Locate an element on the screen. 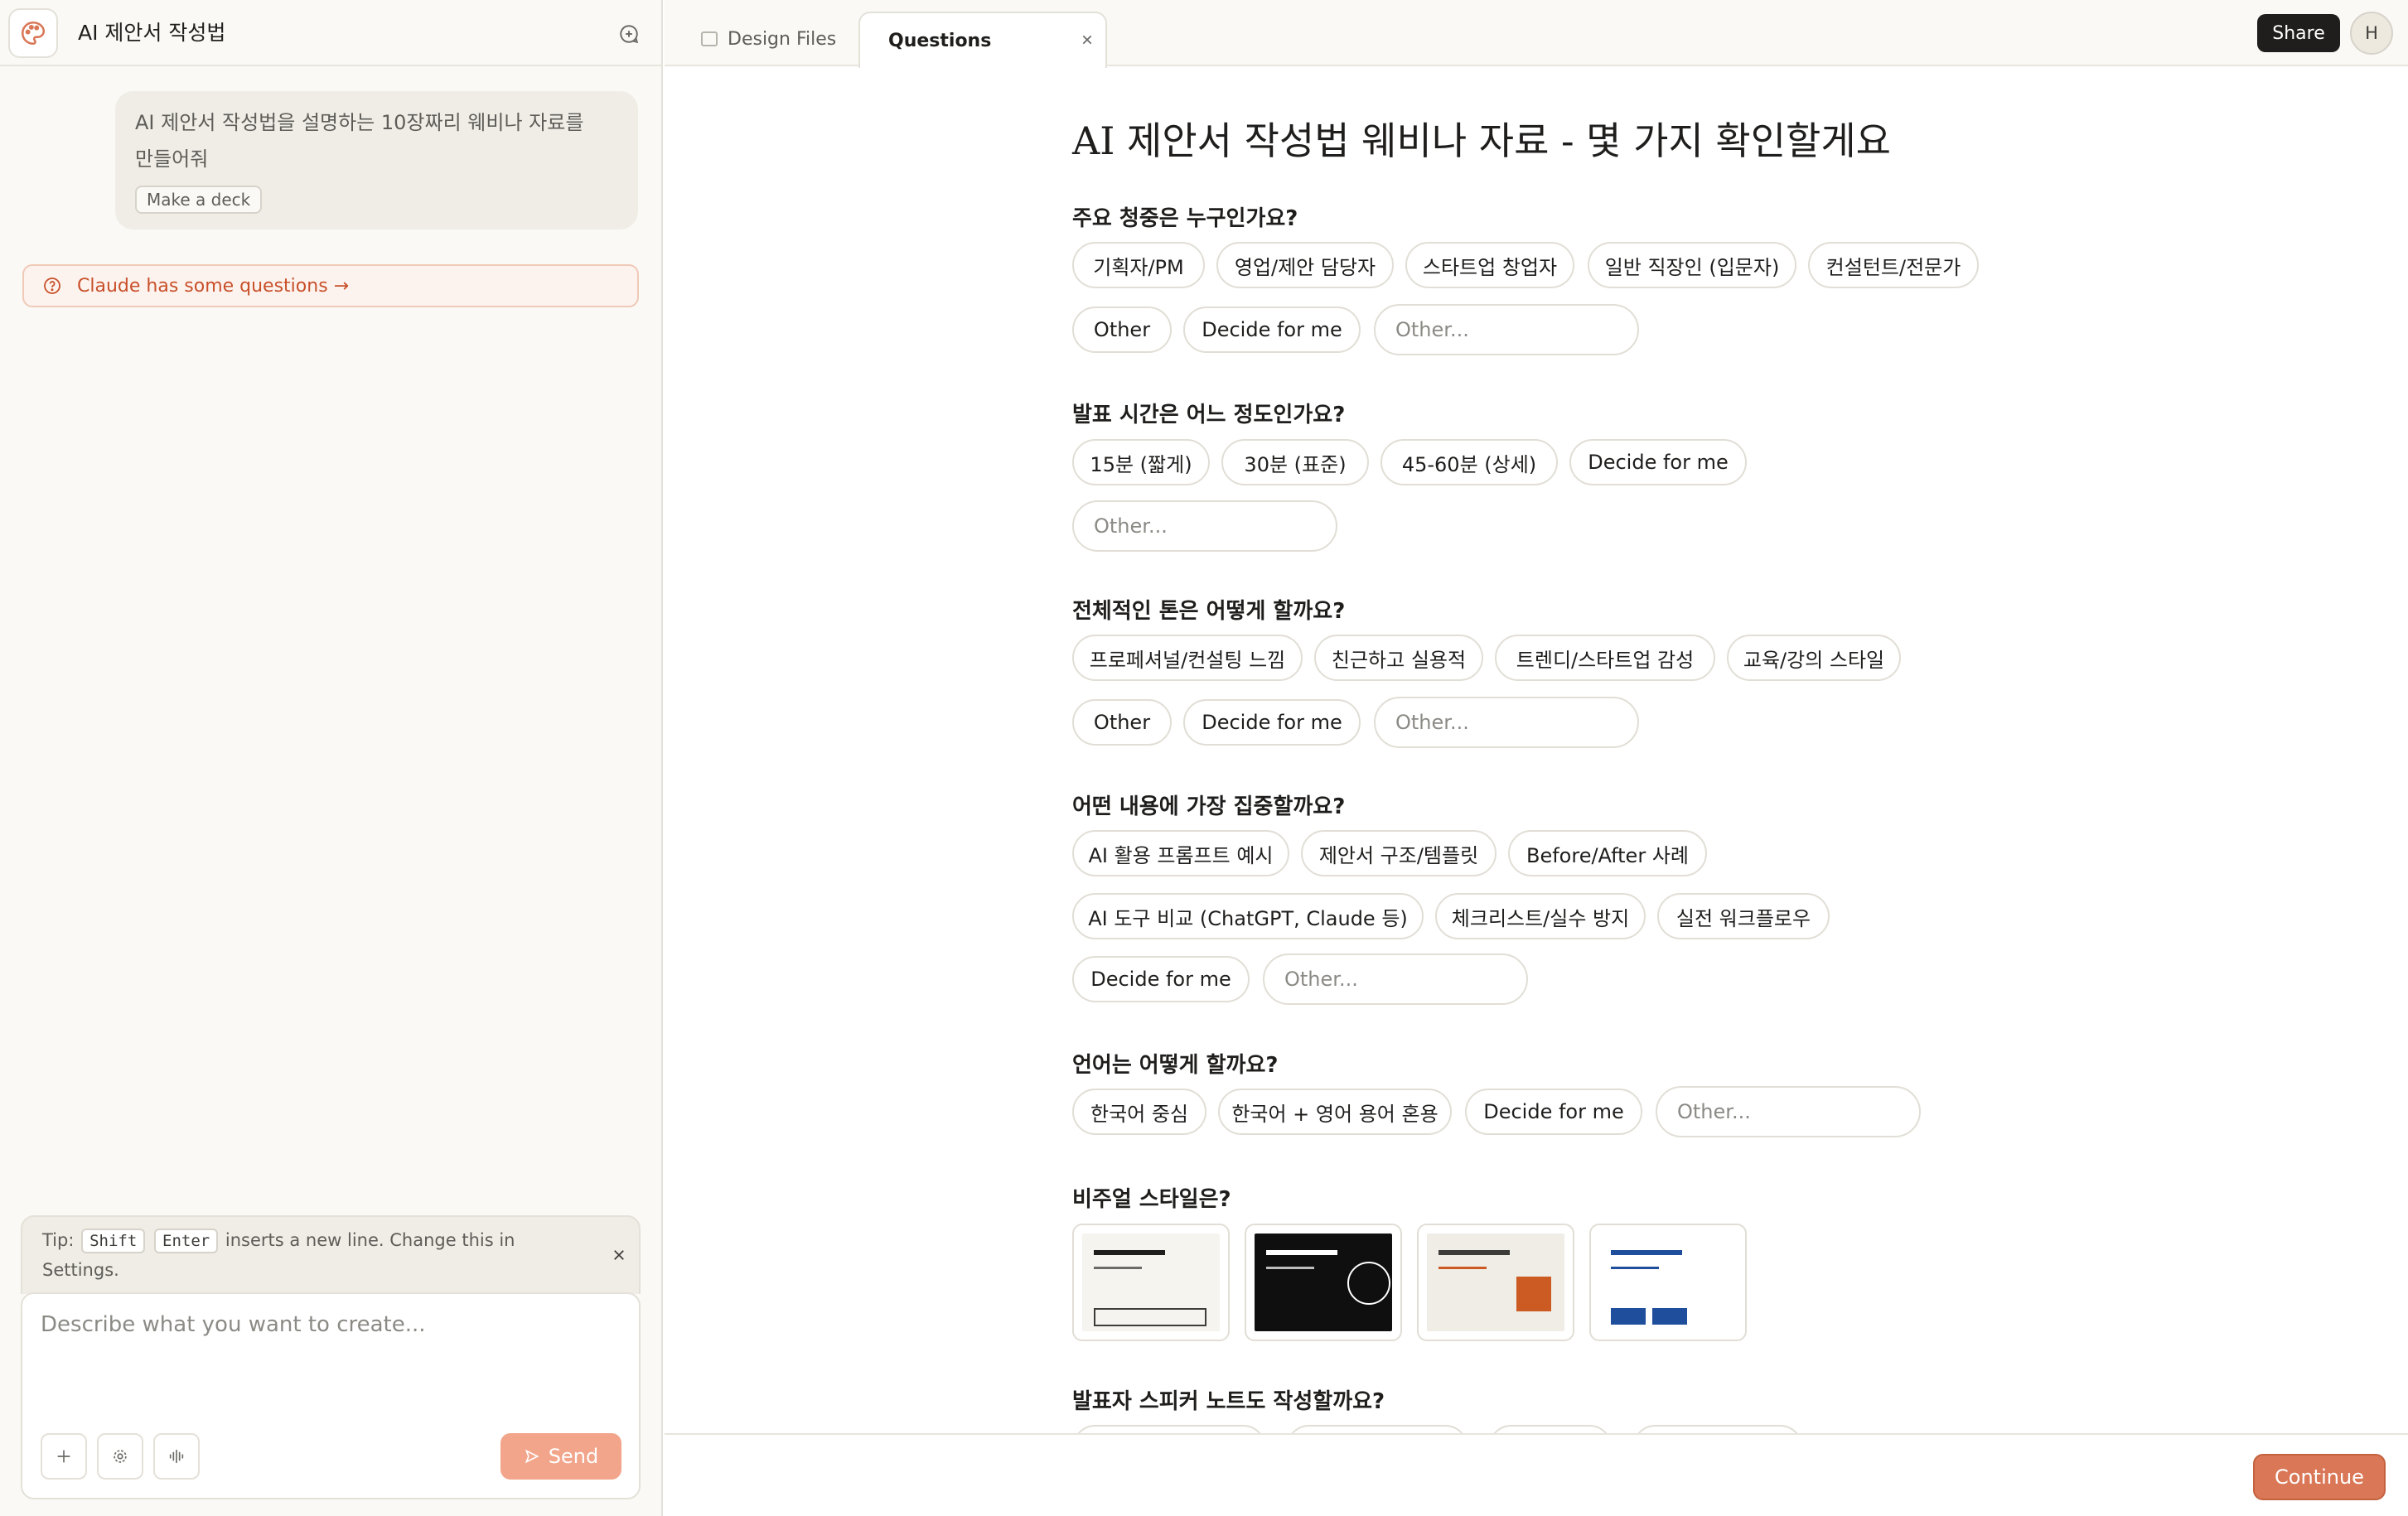  form-footer: Continue is located at coordinates (1536, 1474).